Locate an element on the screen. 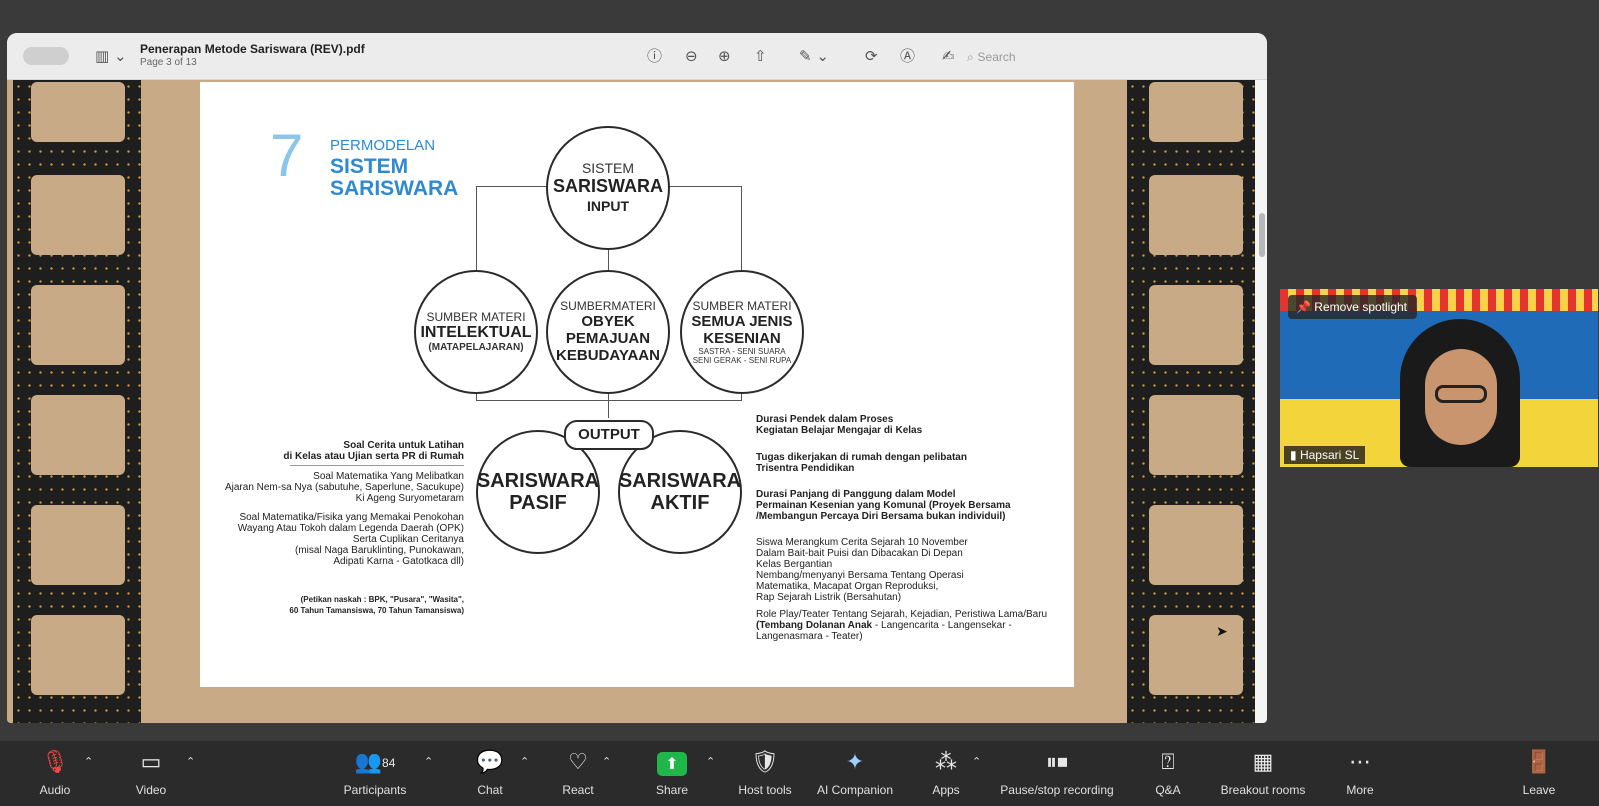  audio-options-caret-icon: ⌃ is located at coordinates (88, 761).